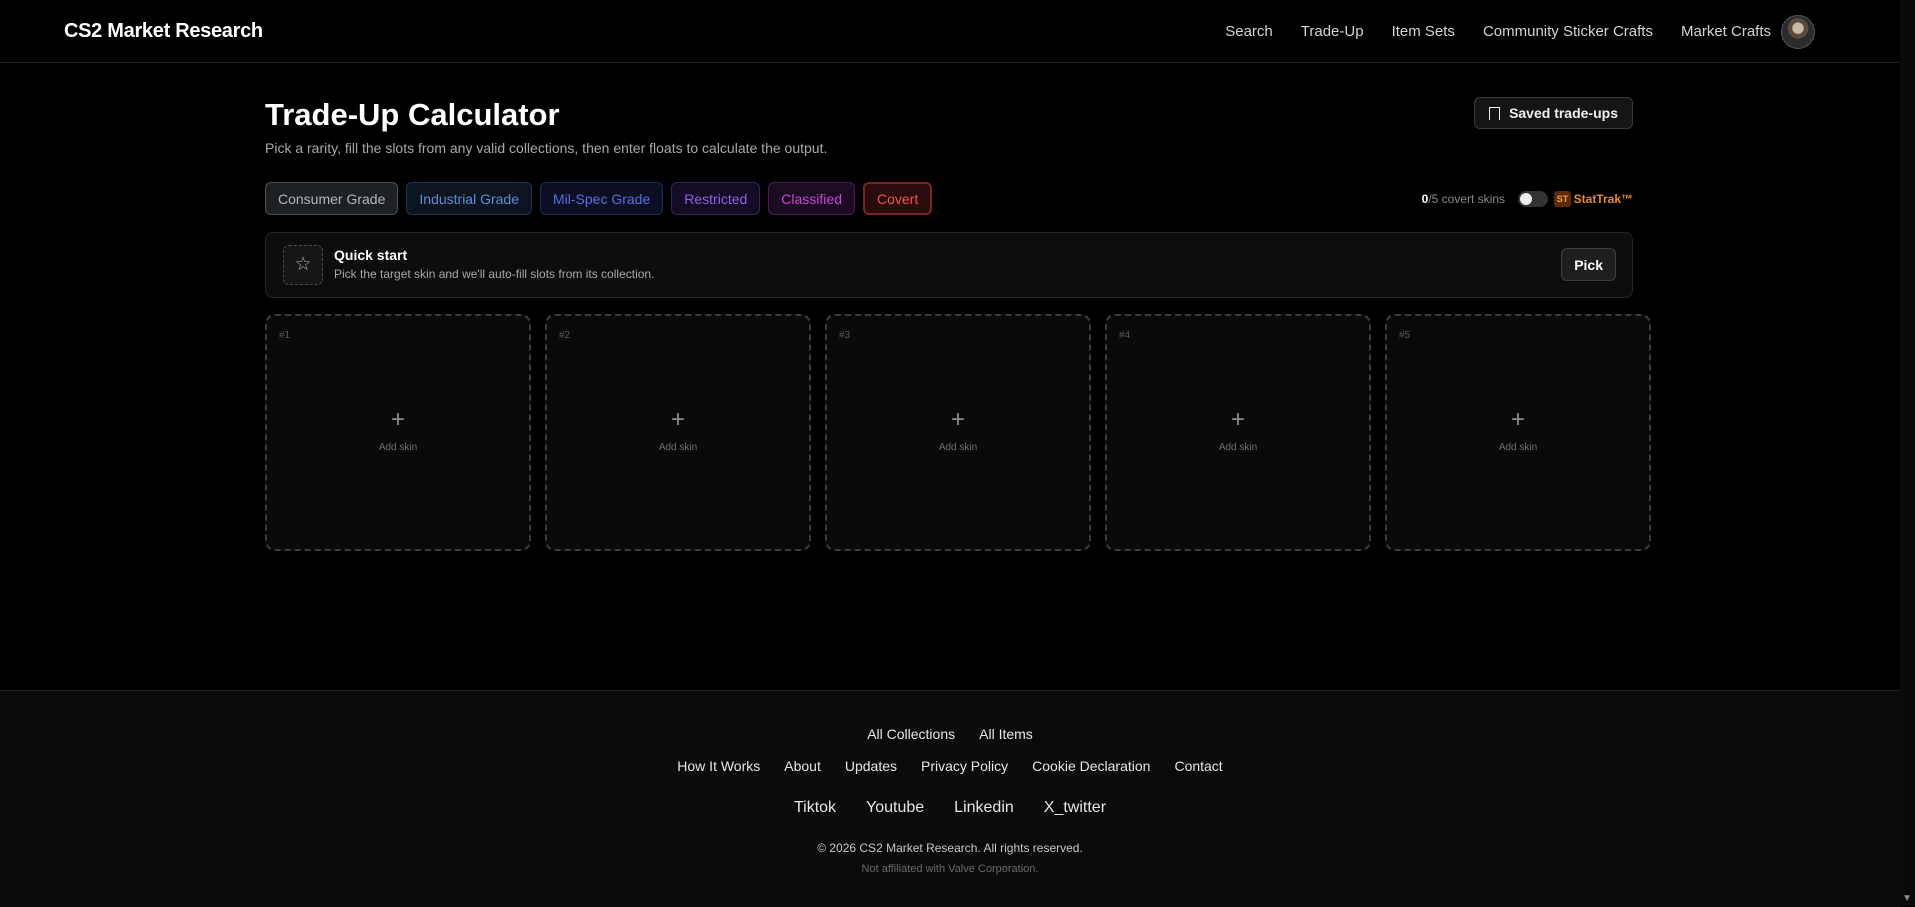  Describe the element at coordinates (1603, 199) in the screenshot. I see `stattrak-label: StatTrak™` at that location.